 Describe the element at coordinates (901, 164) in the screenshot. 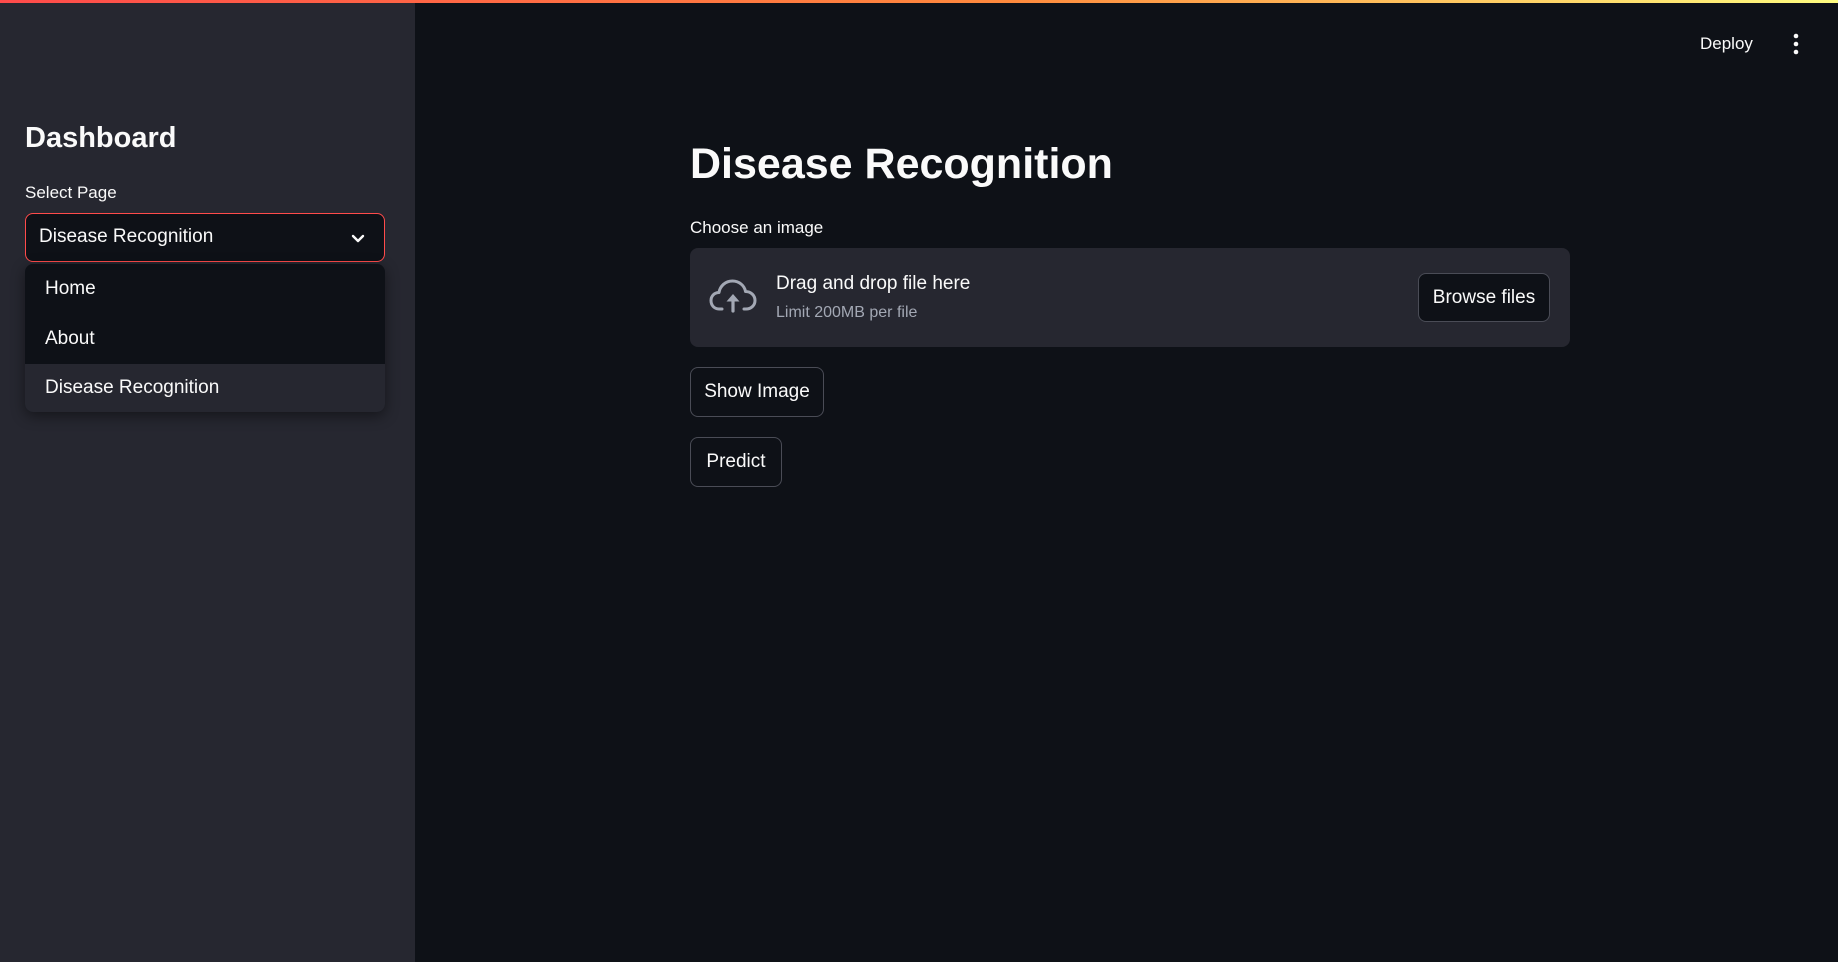

I see `page-title: Disease Recognition` at that location.